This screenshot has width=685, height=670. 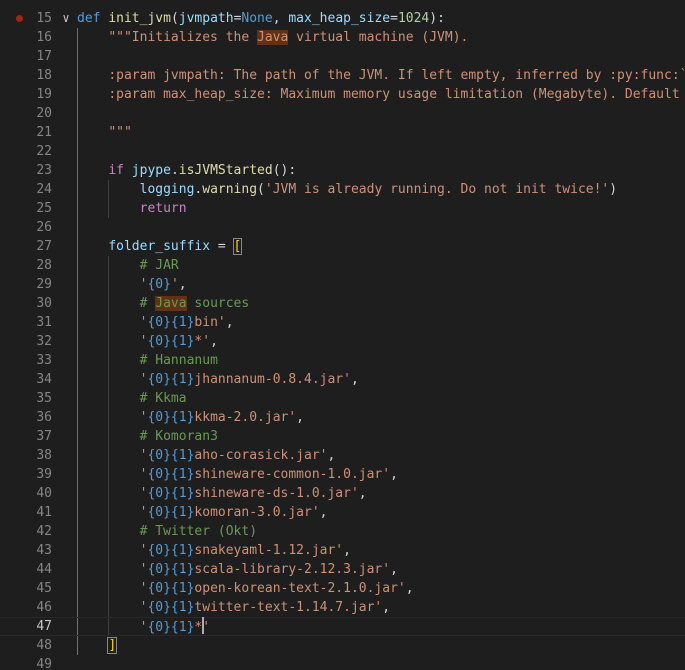 I want to click on code-line: 29 '{0}',, so click(x=342, y=284).